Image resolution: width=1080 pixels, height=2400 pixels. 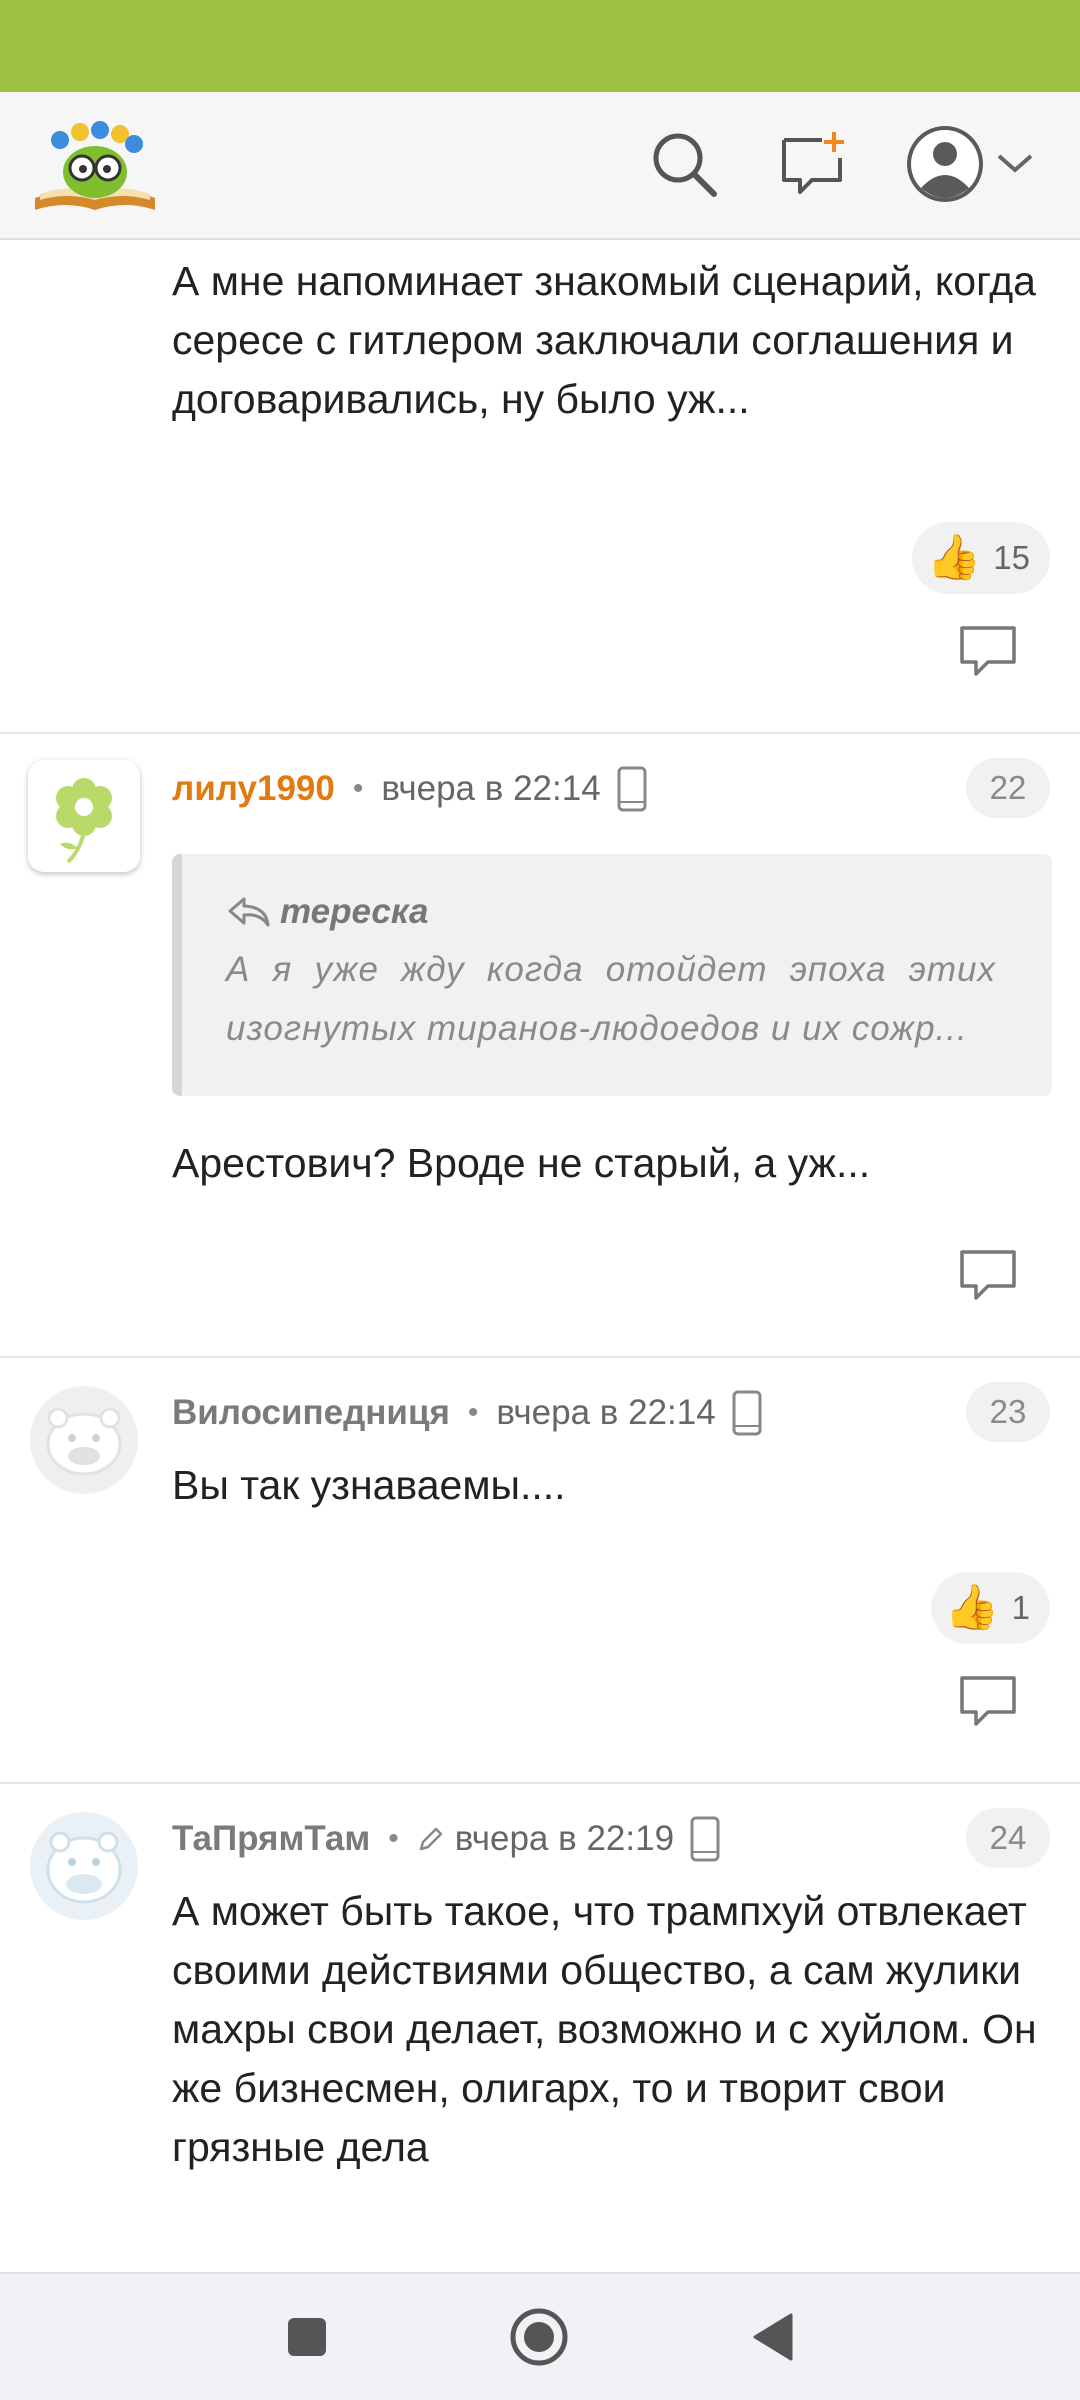 I want to click on search-icon, so click(x=684, y=166).